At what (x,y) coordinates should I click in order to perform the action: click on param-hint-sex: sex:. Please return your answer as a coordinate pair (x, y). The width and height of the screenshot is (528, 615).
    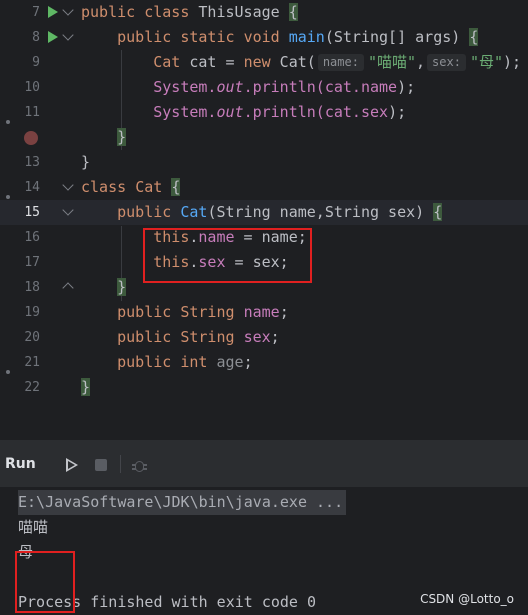
    Looking at the image, I should click on (446, 62).